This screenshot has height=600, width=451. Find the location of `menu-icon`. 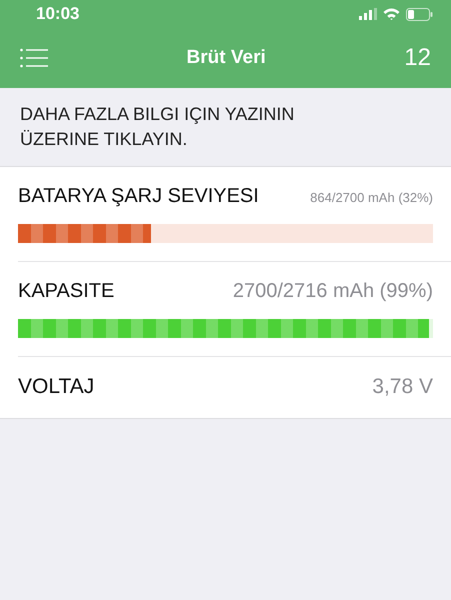

menu-icon is located at coordinates (34, 58).